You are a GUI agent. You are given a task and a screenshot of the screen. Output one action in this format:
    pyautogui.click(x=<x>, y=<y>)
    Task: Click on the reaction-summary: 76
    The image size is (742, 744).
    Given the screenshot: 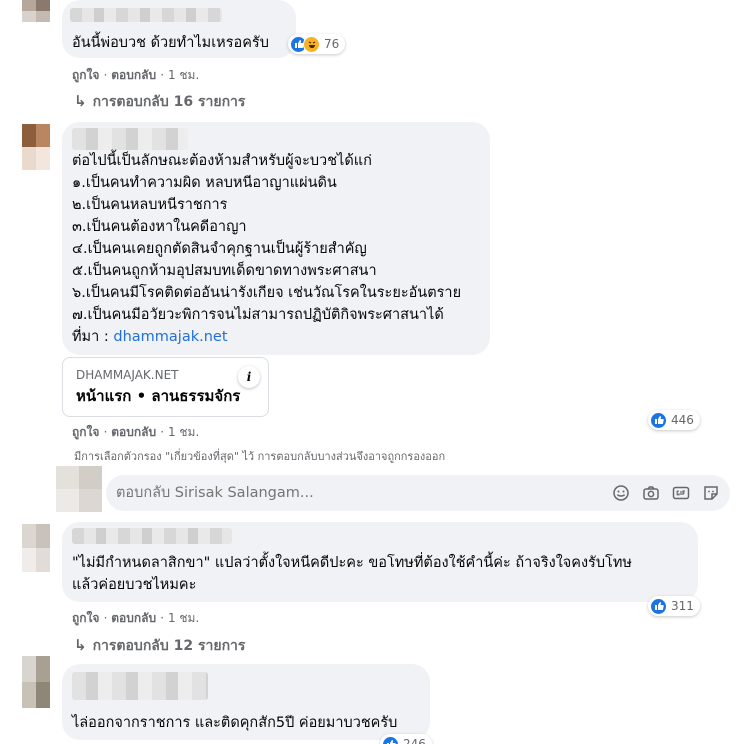 What is the action you would take?
    pyautogui.click(x=317, y=44)
    